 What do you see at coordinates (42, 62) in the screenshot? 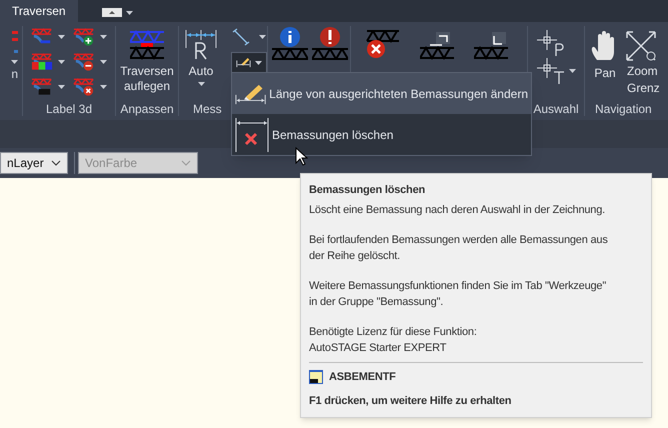
I see `color-label-icon` at bounding box center [42, 62].